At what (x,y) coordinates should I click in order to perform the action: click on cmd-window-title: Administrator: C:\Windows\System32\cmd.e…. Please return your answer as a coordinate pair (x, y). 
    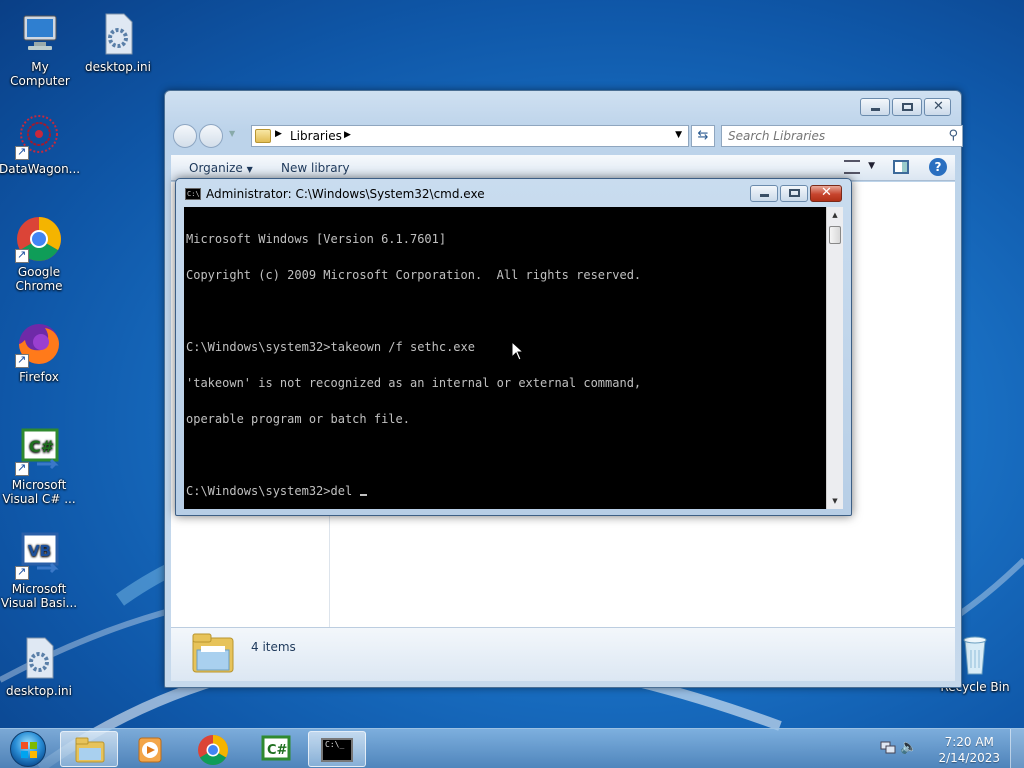
    Looking at the image, I should click on (345, 194).